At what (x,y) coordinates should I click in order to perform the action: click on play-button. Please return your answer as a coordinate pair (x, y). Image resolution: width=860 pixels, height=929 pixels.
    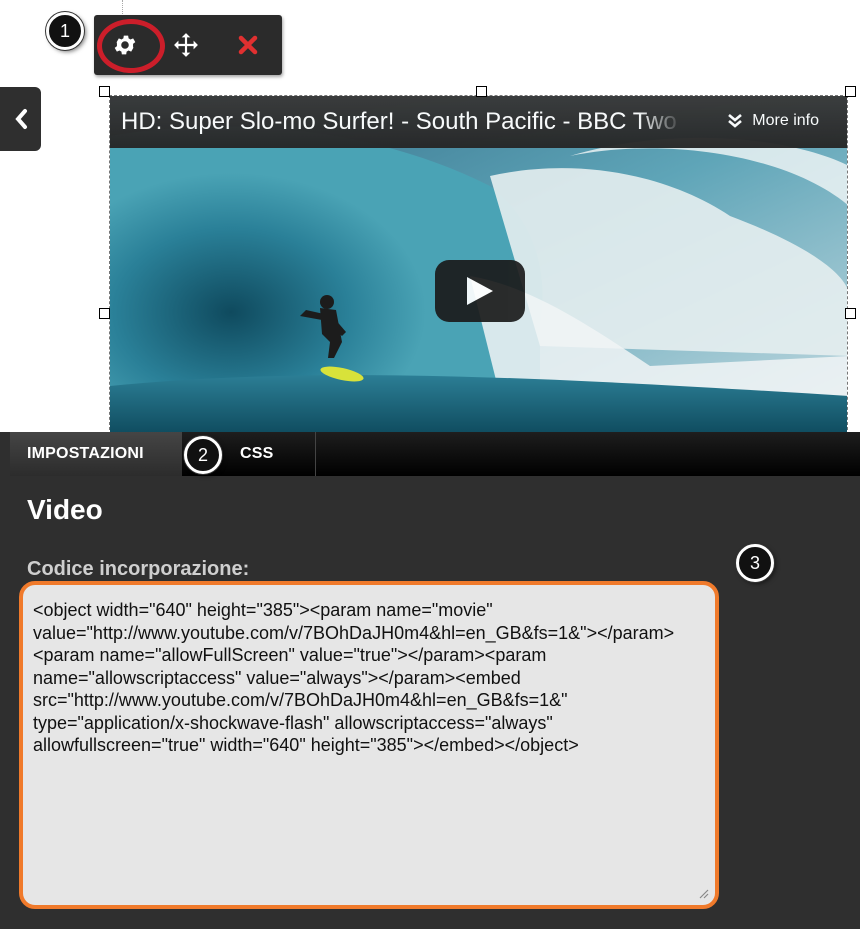
    Looking at the image, I should click on (480, 291).